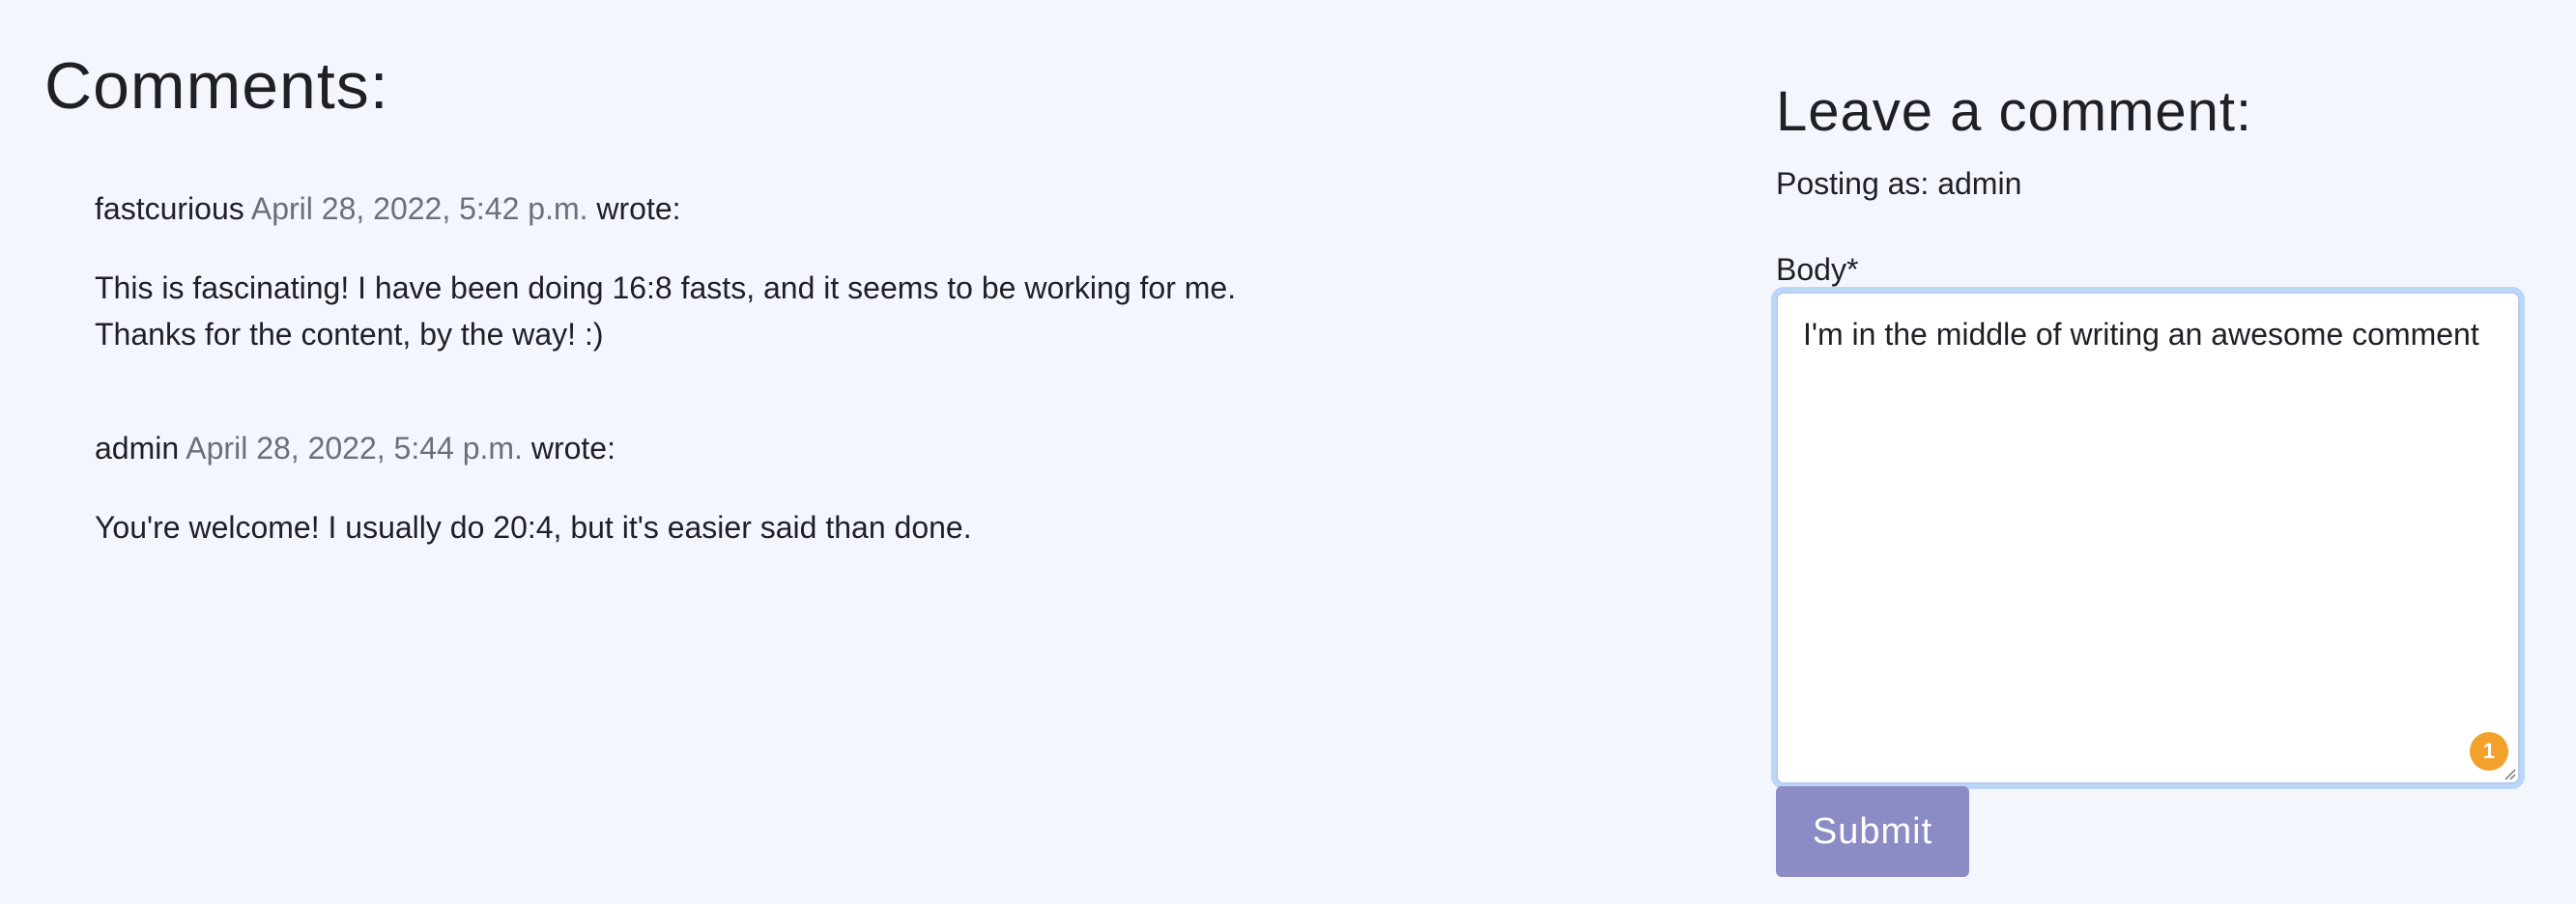 Image resolution: width=2576 pixels, height=904 pixels. What do you see at coordinates (217, 86) in the screenshot?
I see `comments-title: Comments:` at bounding box center [217, 86].